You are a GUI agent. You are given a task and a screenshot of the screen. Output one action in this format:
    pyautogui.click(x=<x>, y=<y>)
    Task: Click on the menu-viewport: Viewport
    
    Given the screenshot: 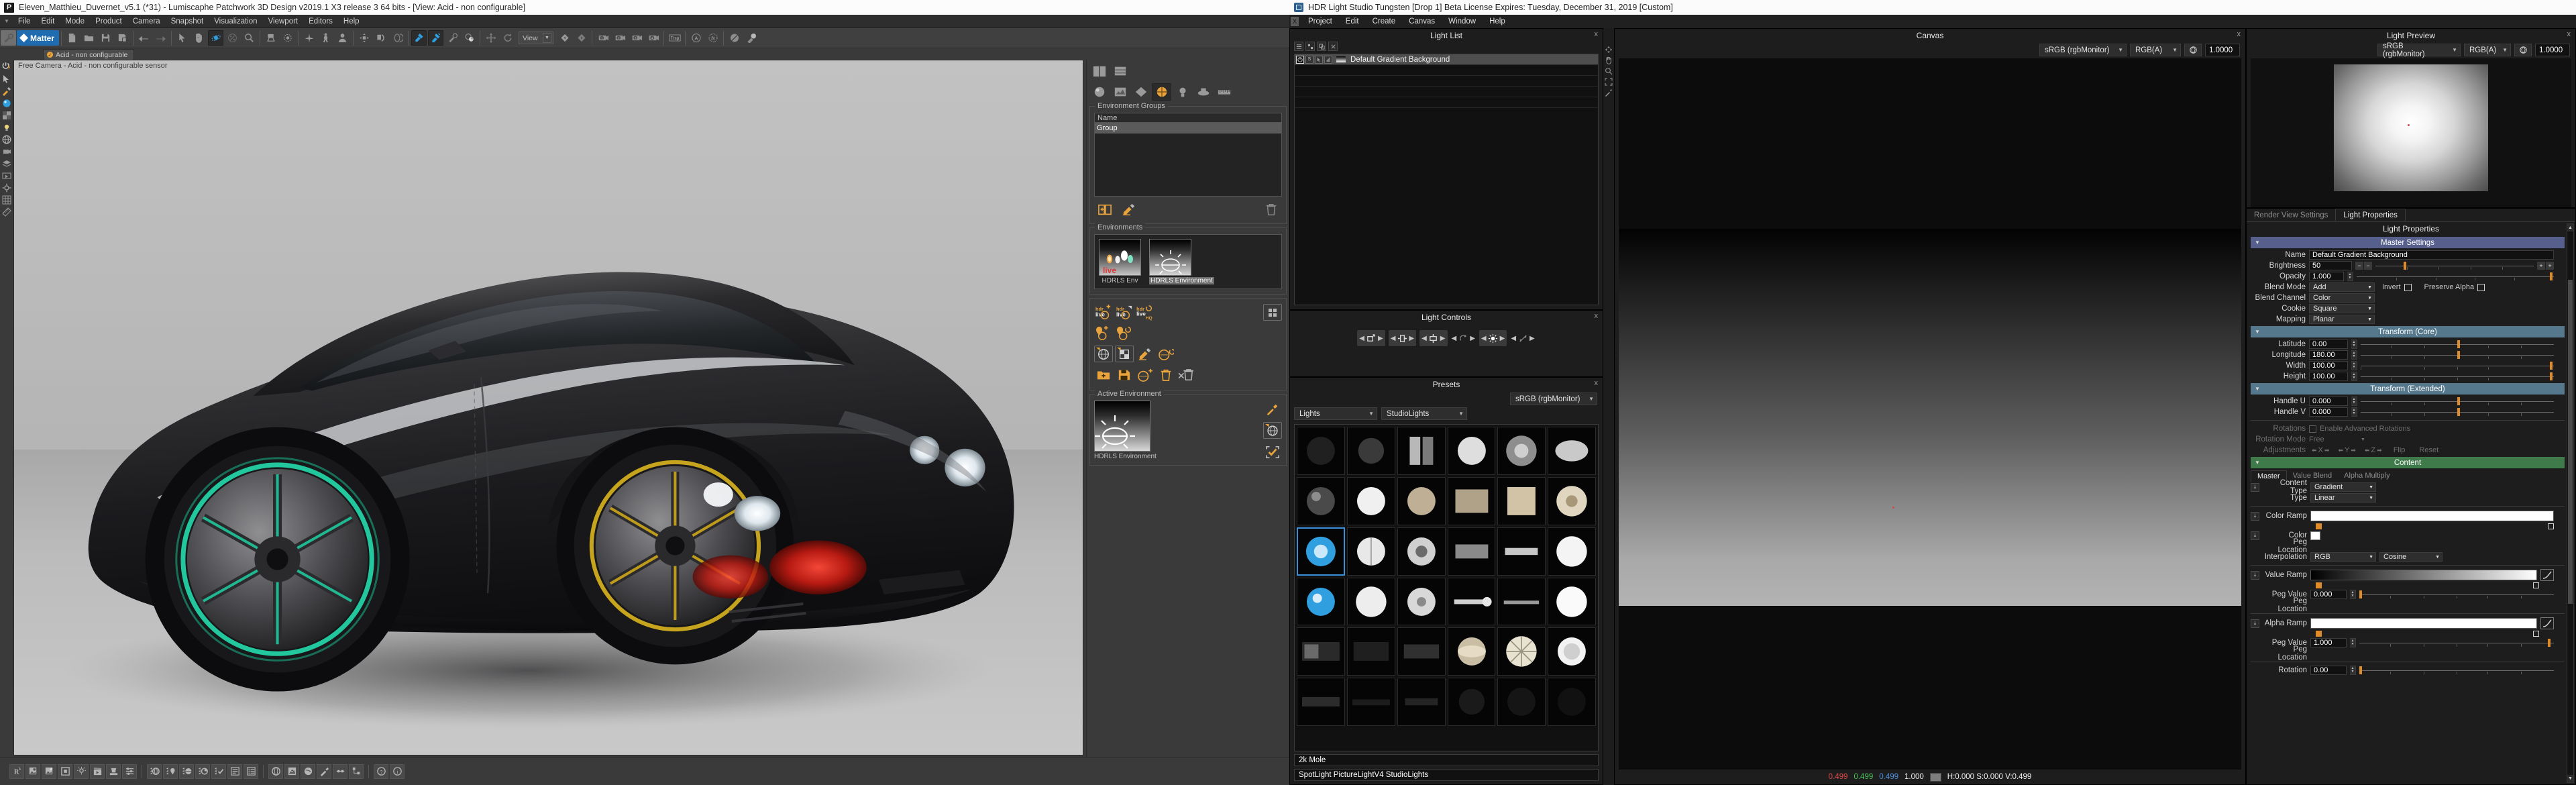 What is the action you would take?
    pyautogui.click(x=283, y=21)
    